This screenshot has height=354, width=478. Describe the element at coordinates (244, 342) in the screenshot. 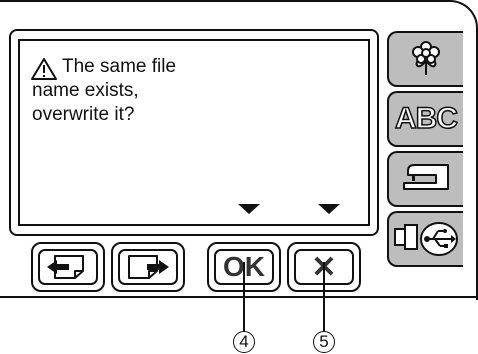

I see `callout-number-ok: 4` at that location.